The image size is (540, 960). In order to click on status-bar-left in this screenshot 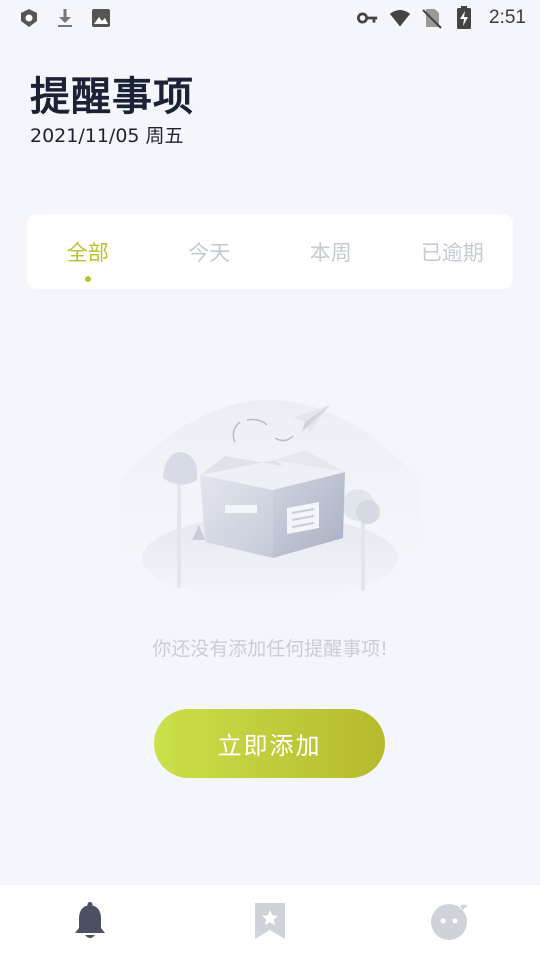, I will do `click(65, 18)`.